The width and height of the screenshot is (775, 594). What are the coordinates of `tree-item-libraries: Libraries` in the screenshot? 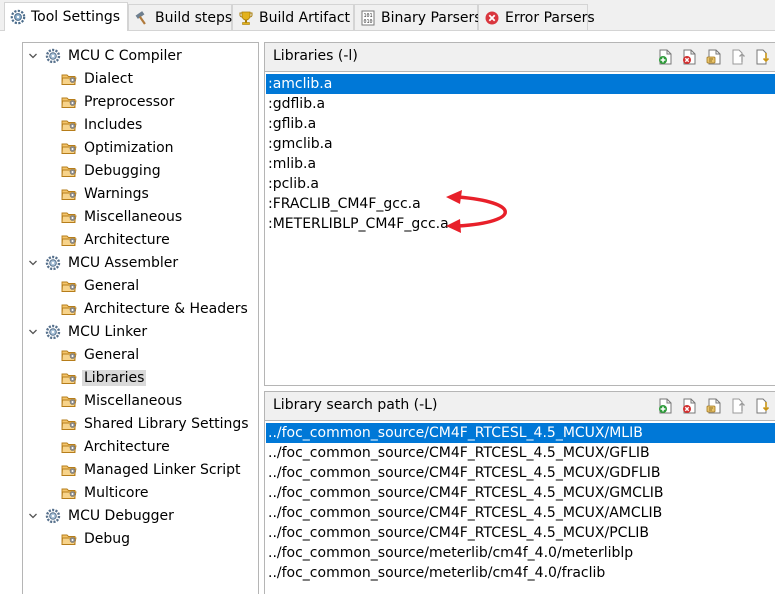 It's located at (104, 377).